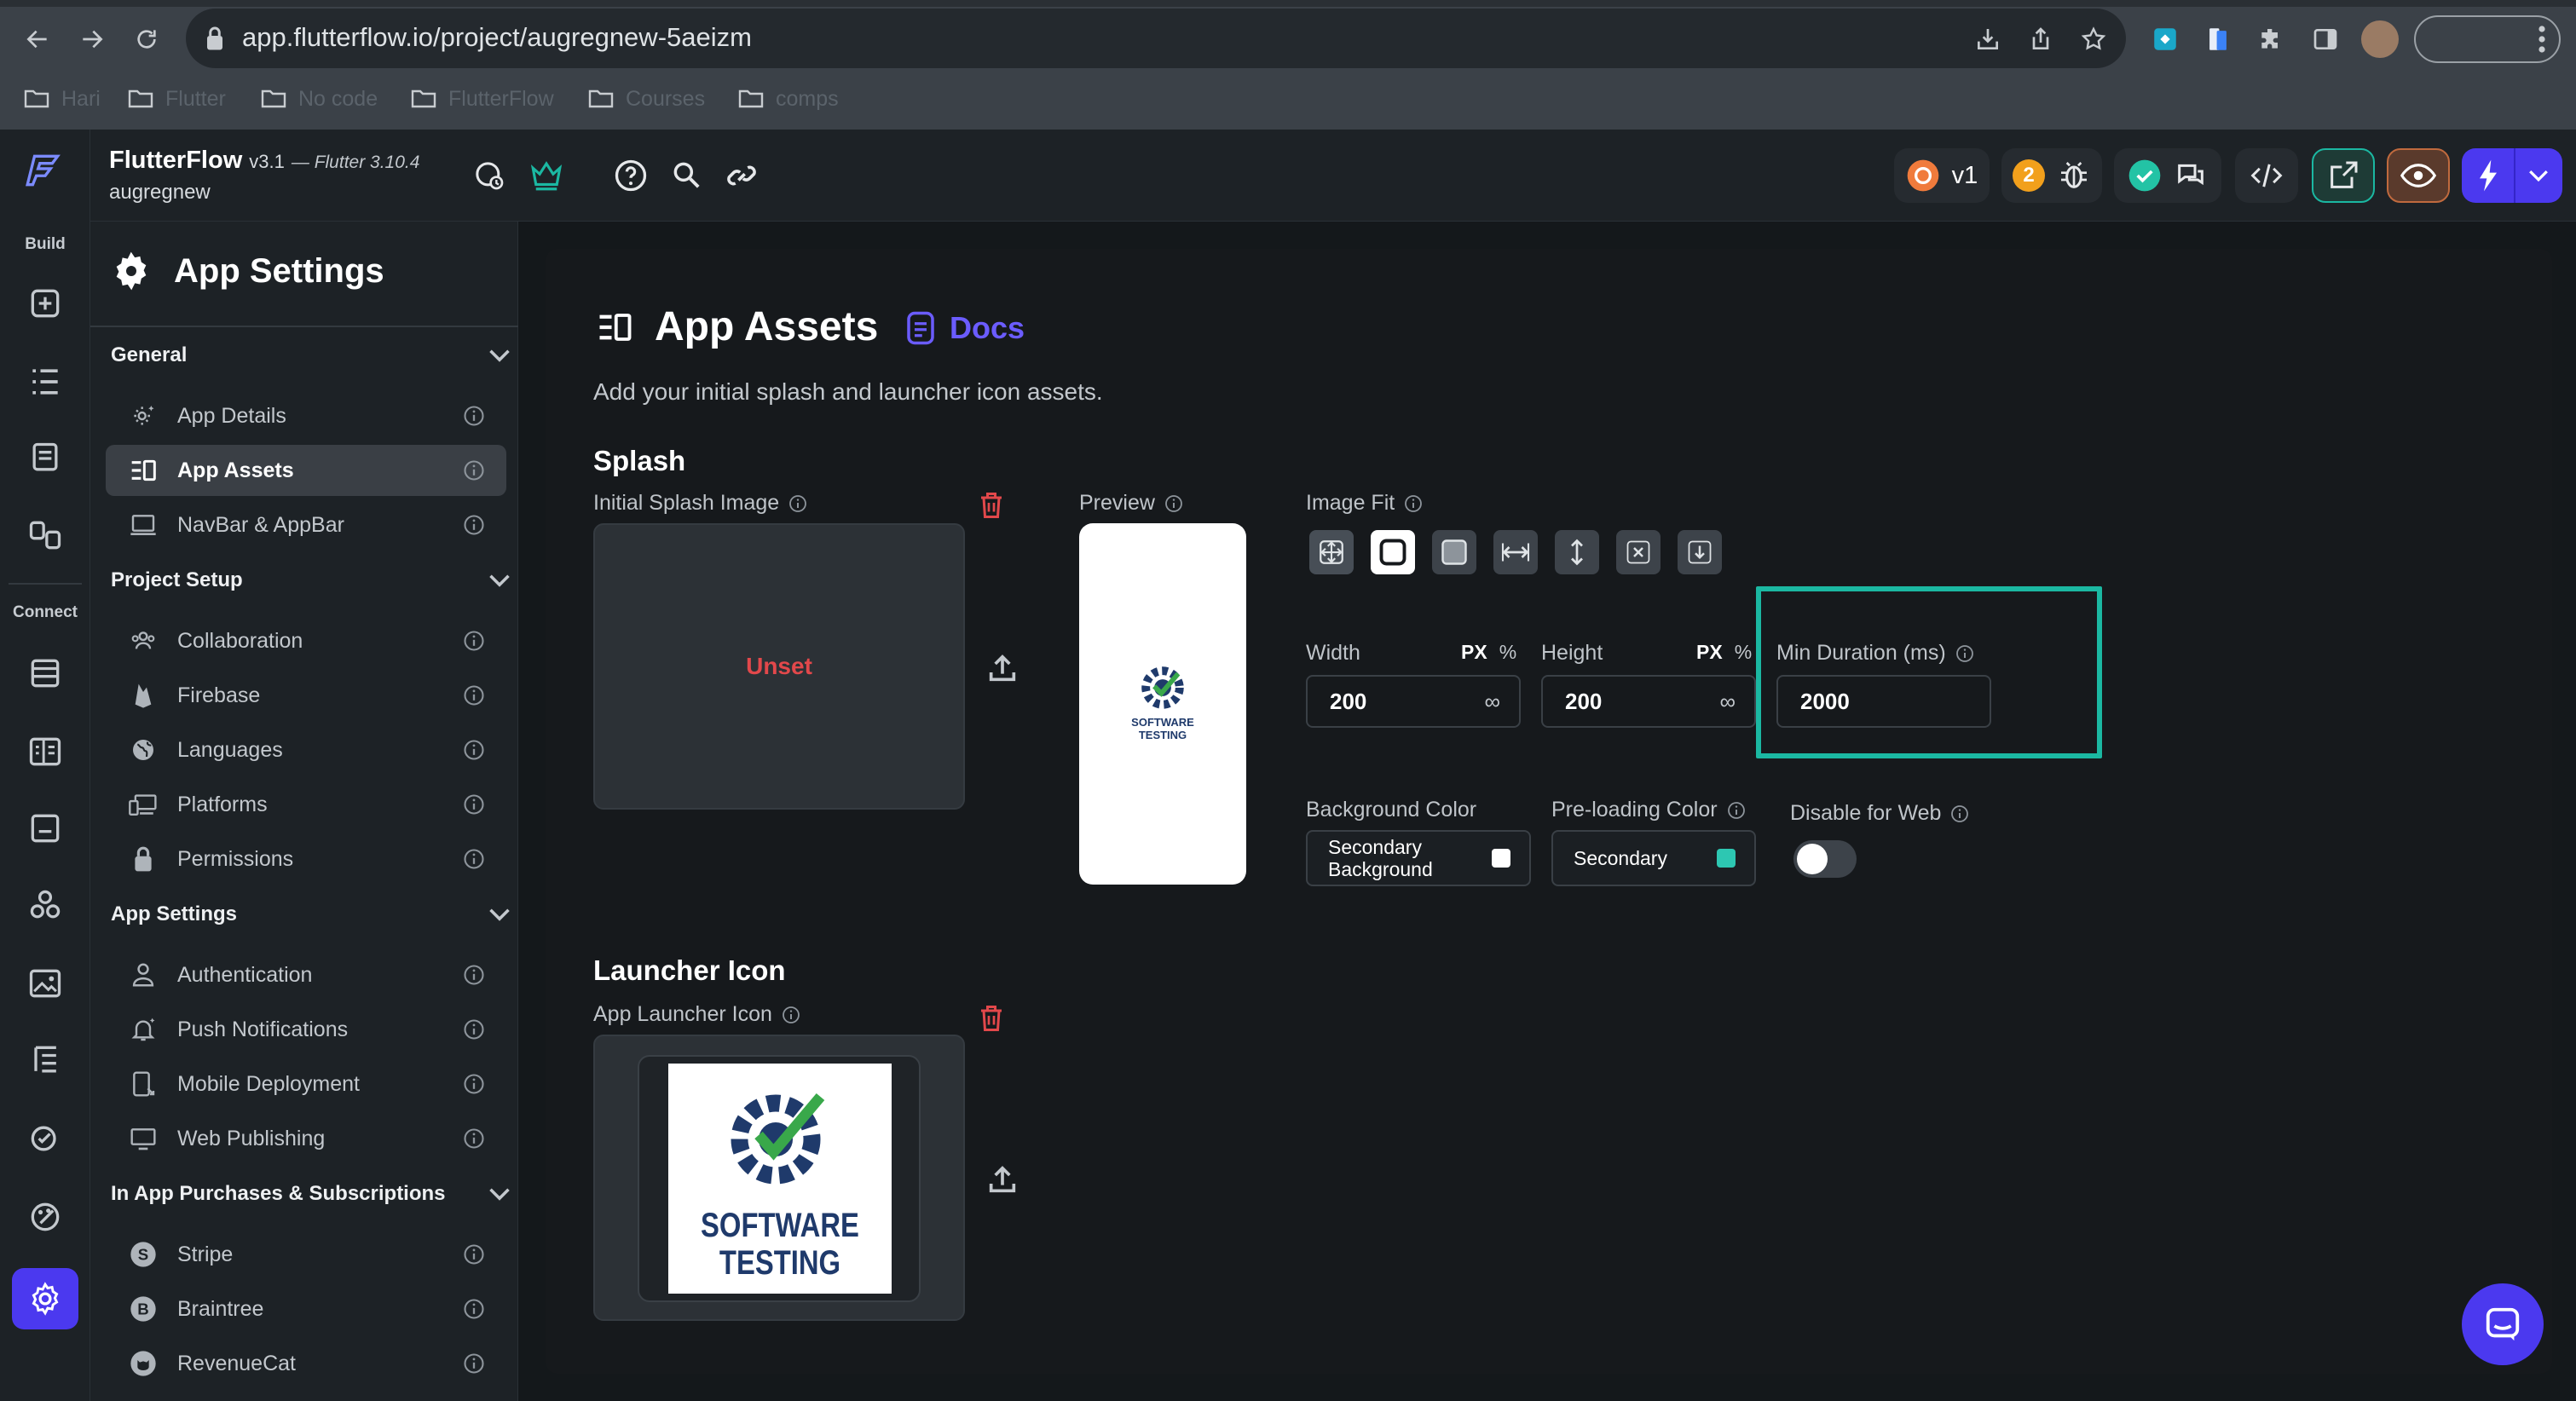 This screenshot has width=2576, height=1401. What do you see at coordinates (1883, 701) in the screenshot?
I see `min-duration-input: 2000` at bounding box center [1883, 701].